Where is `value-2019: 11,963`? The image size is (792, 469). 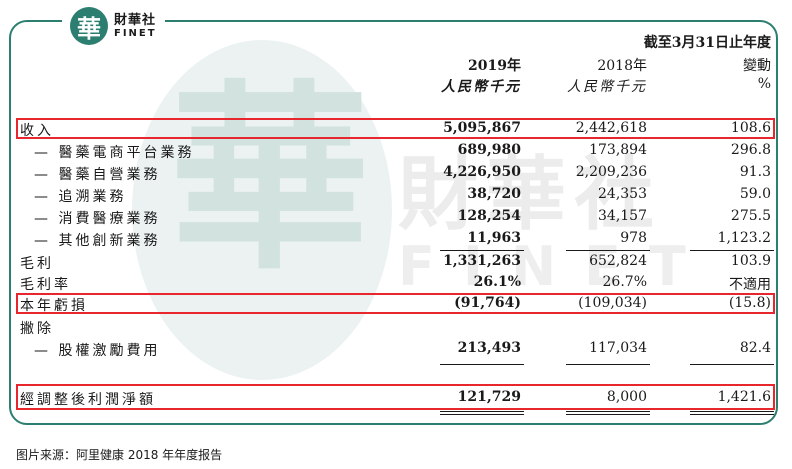 value-2019: 11,963 is located at coordinates (494, 238).